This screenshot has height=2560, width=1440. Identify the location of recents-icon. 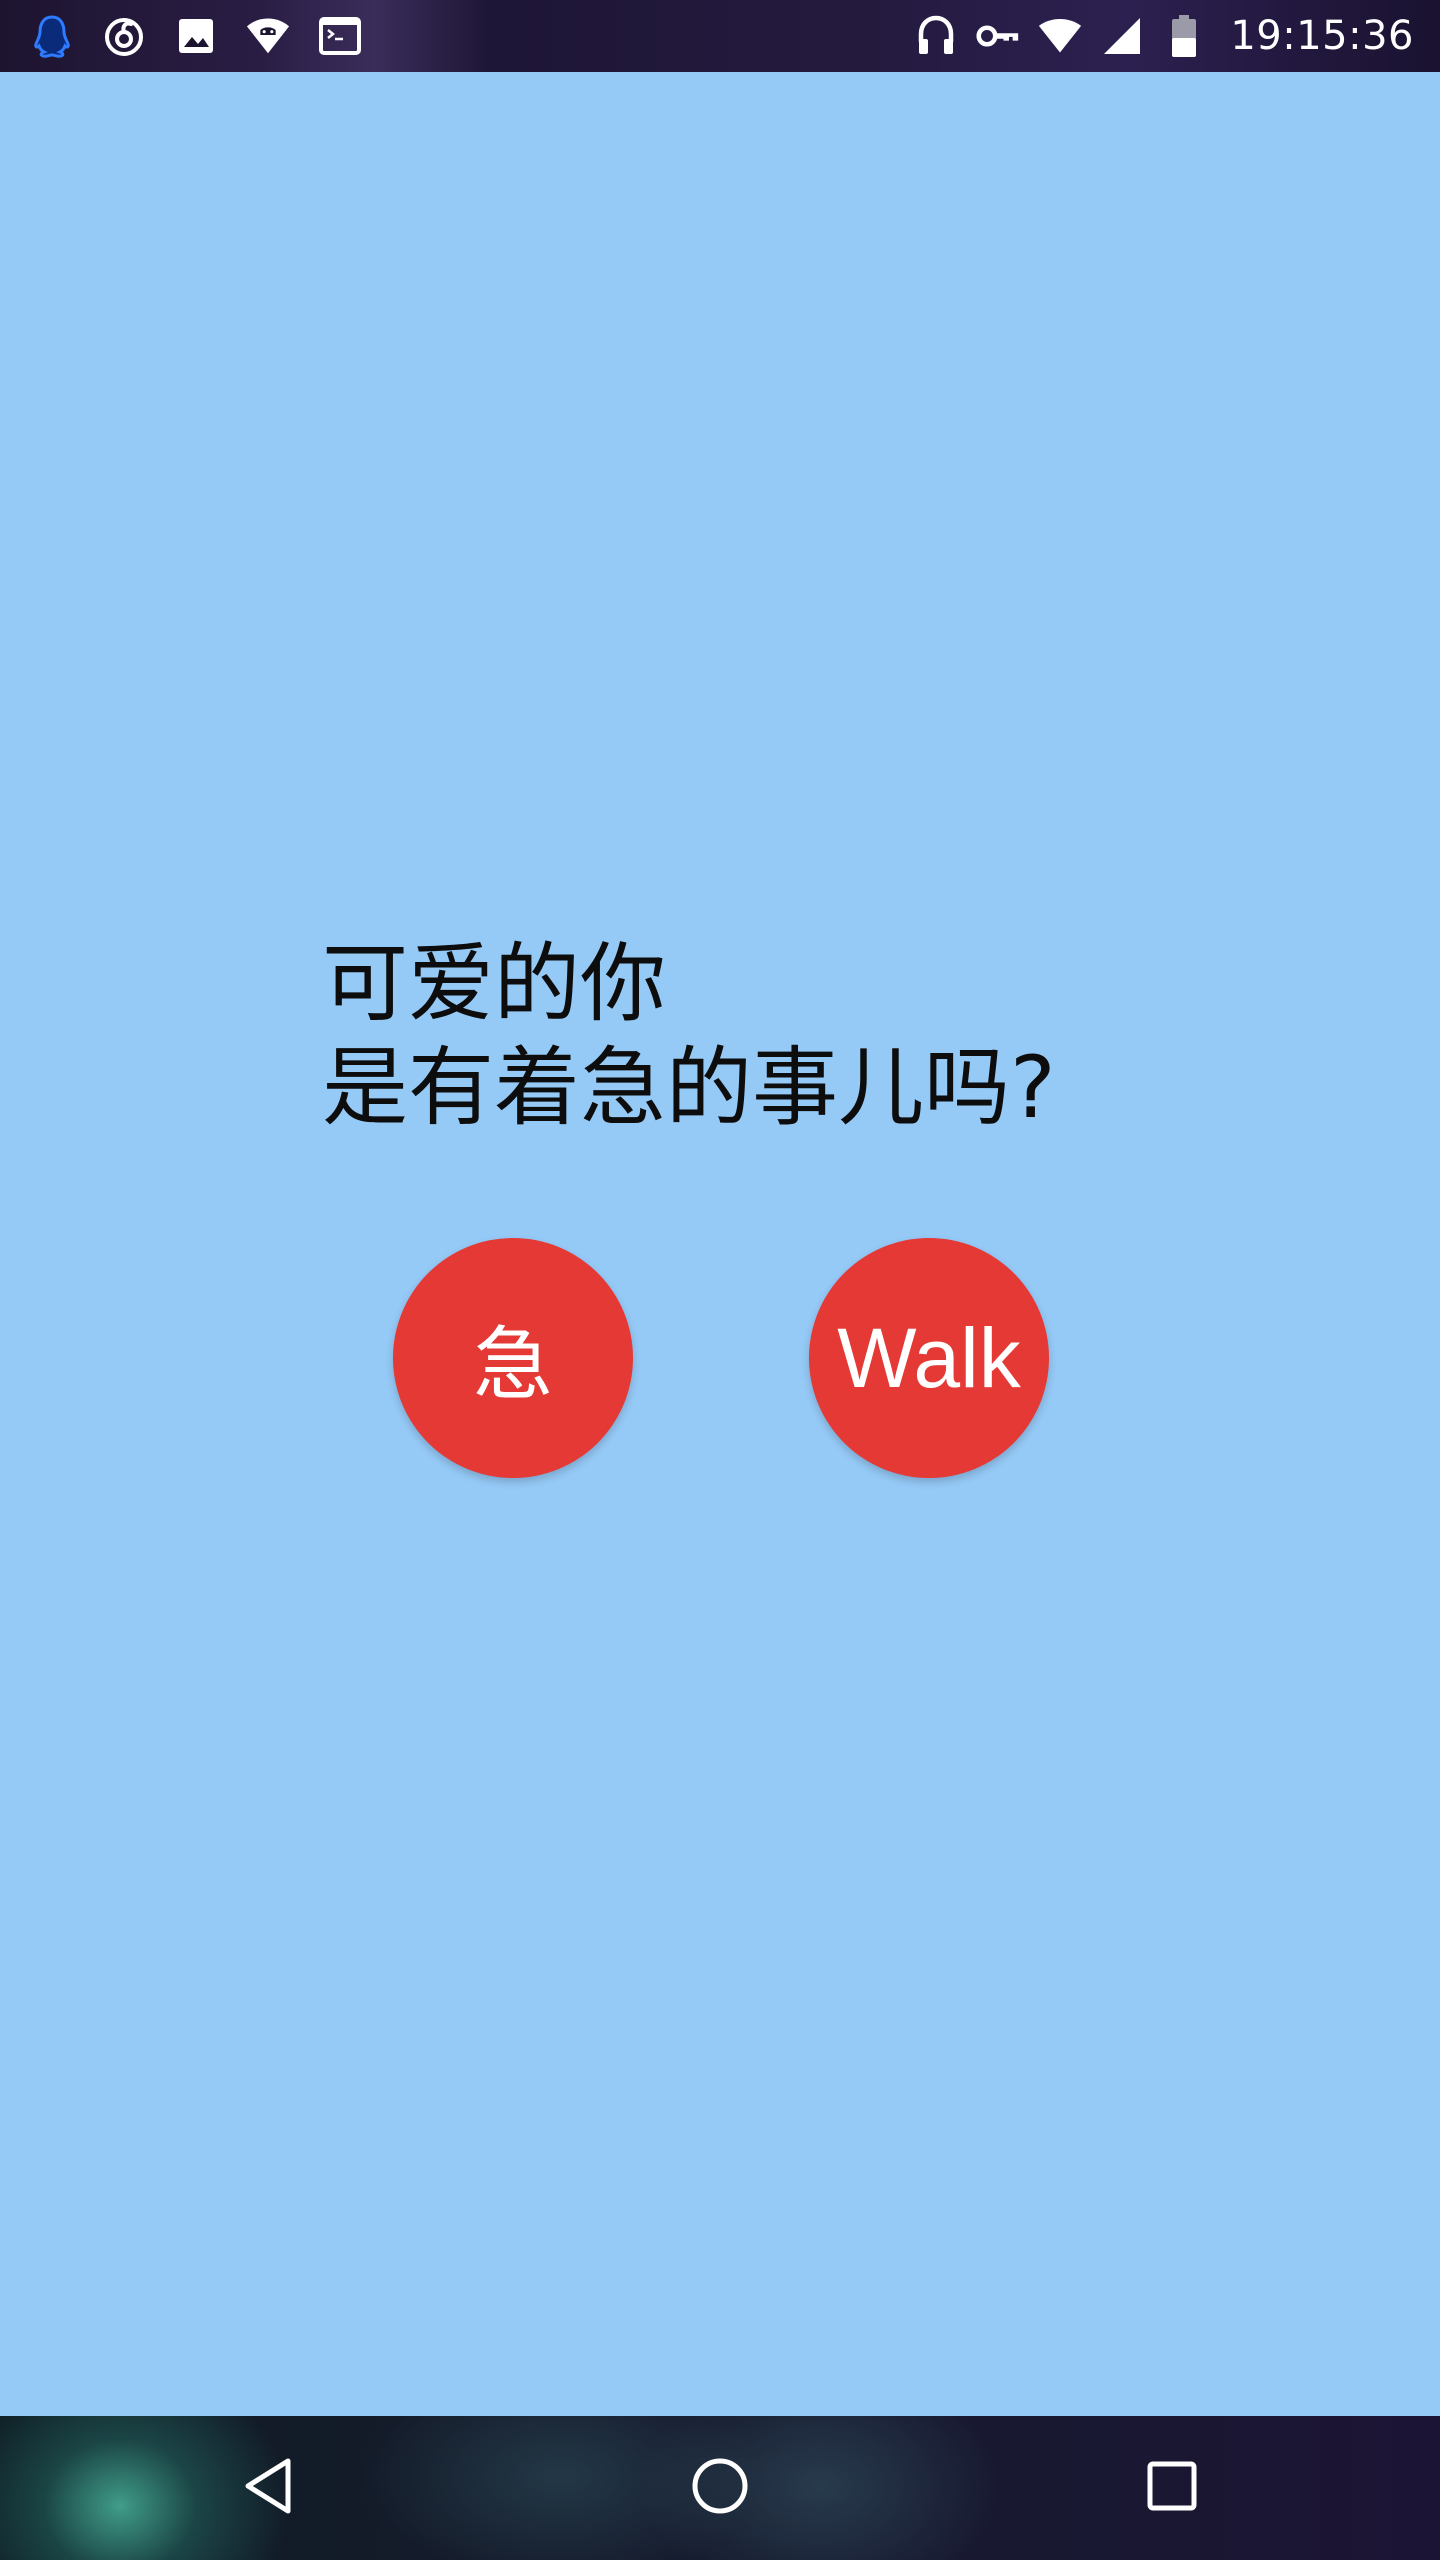
(1172, 2488).